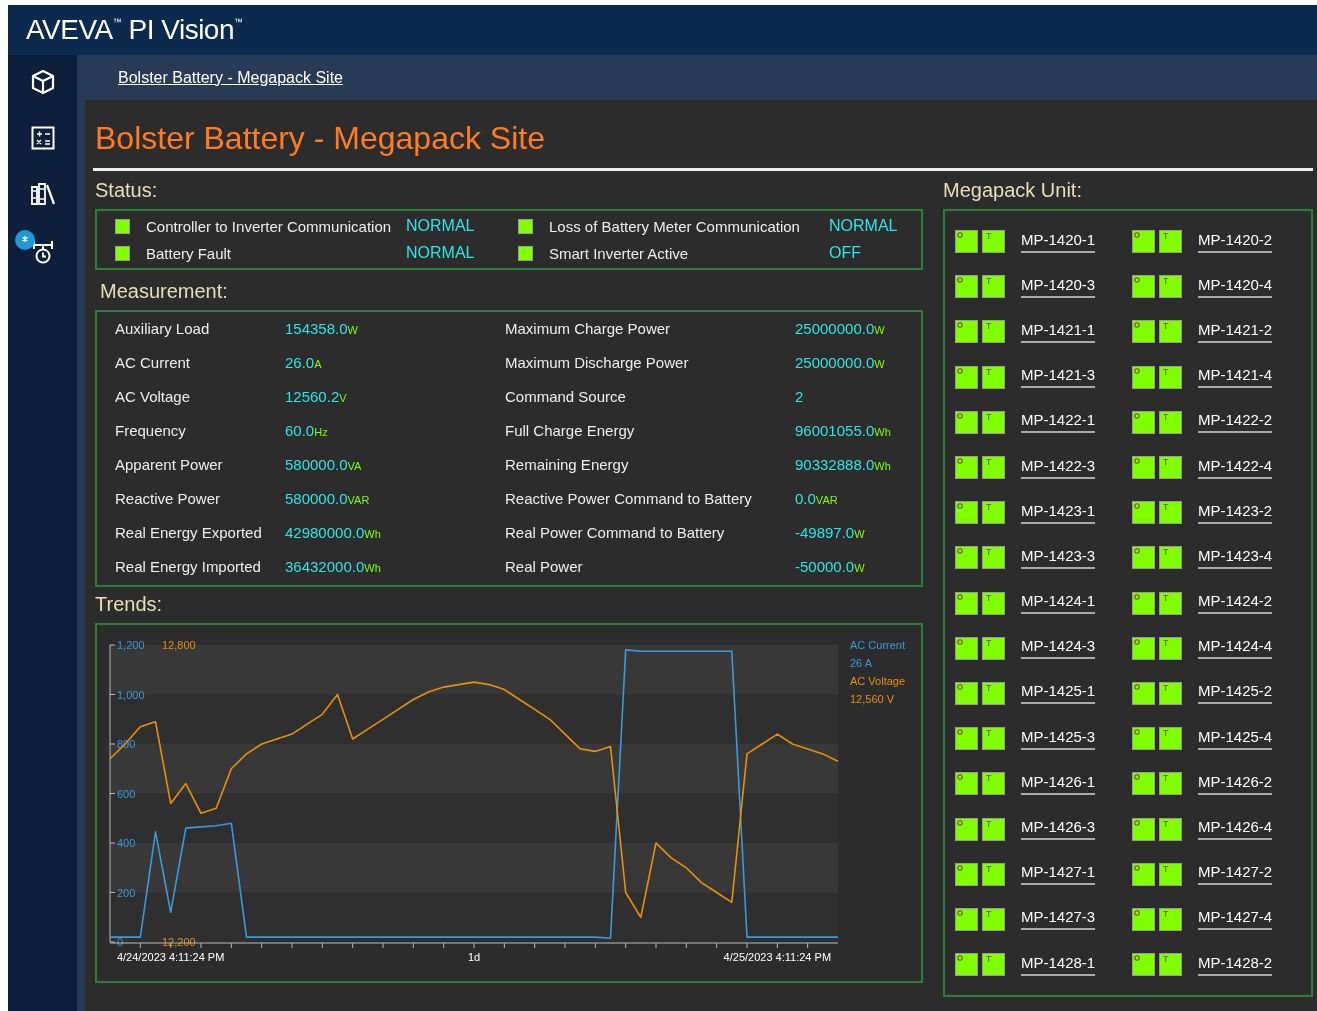 Image resolution: width=1317 pixels, height=1011 pixels. Describe the element at coordinates (1235, 286) in the screenshot. I see `unit-link: MP-1420-4` at that location.